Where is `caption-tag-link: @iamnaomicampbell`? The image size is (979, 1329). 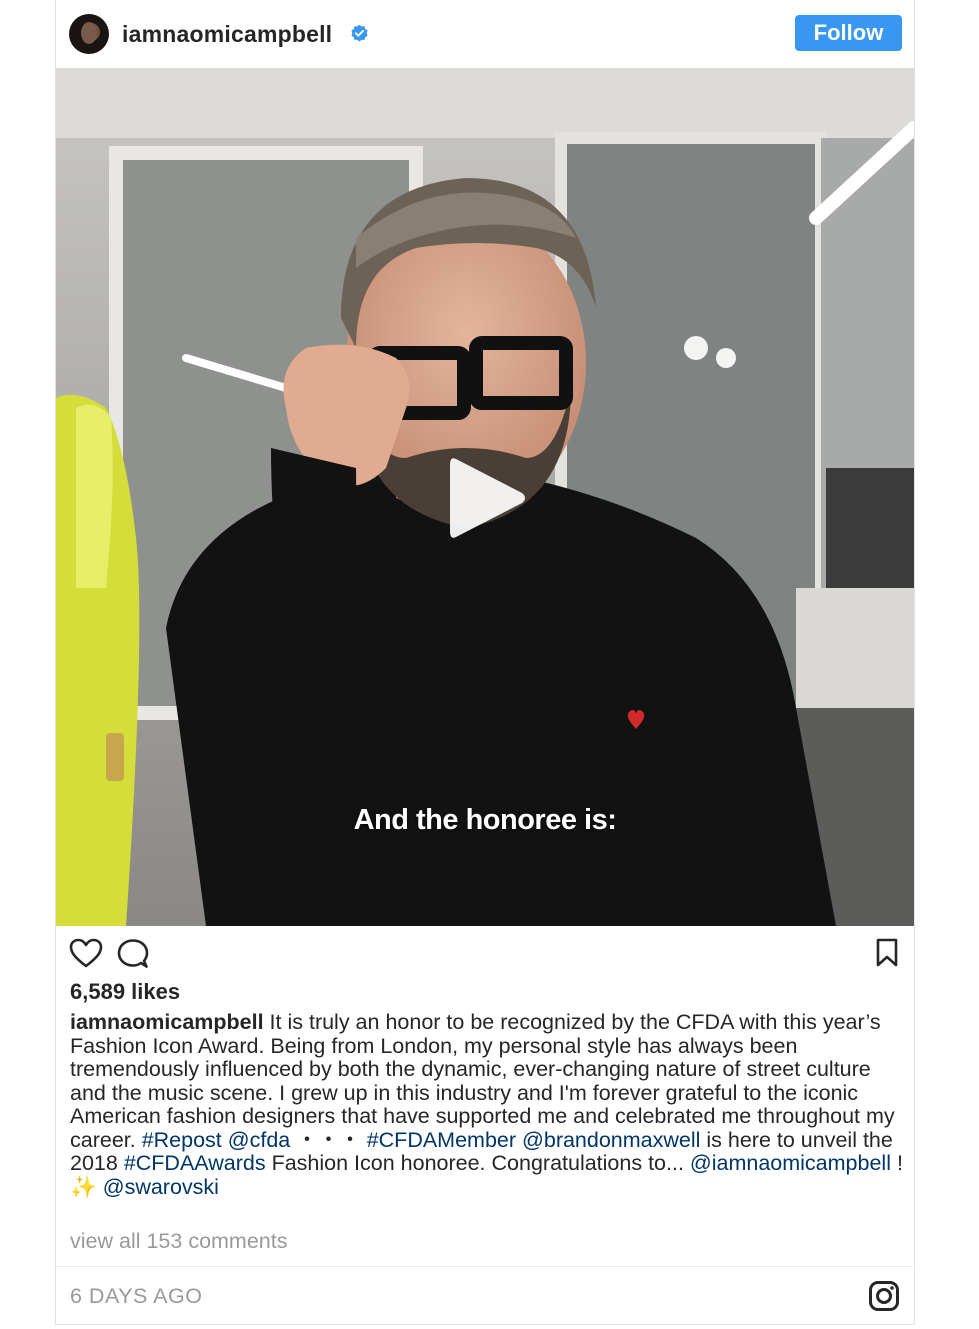
caption-tag-link: @iamnaomicampbell is located at coordinates (790, 1163).